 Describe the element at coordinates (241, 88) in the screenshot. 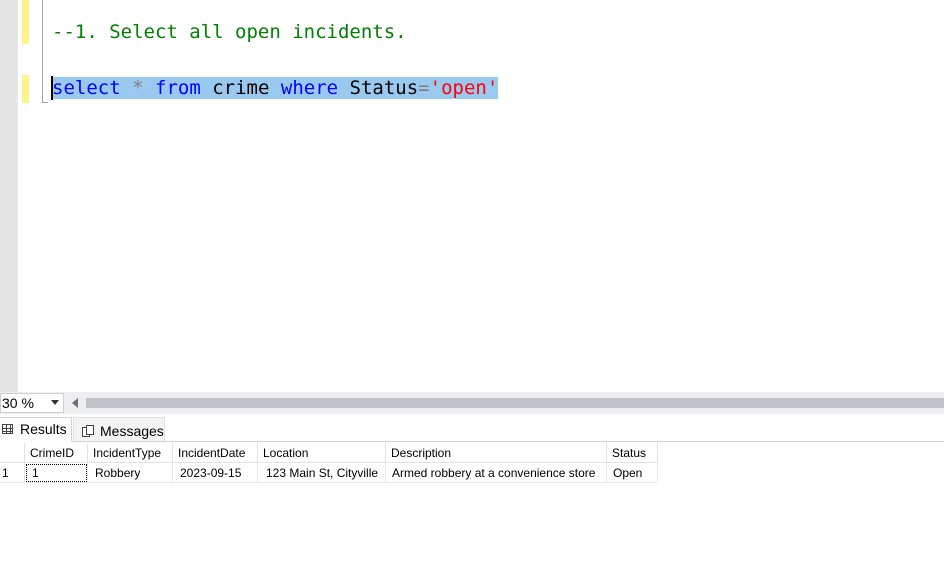

I see `table-name: crime` at that location.